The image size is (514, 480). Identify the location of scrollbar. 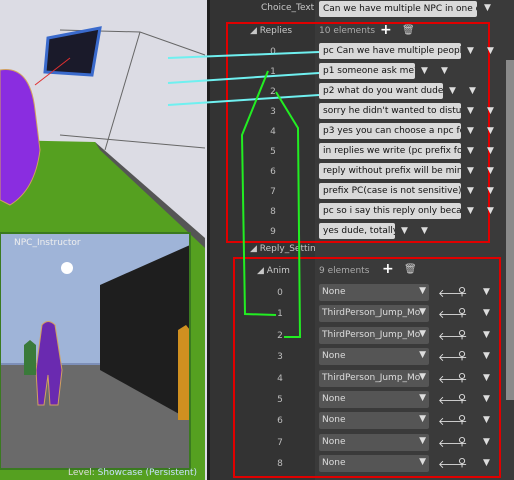
(510, 230).